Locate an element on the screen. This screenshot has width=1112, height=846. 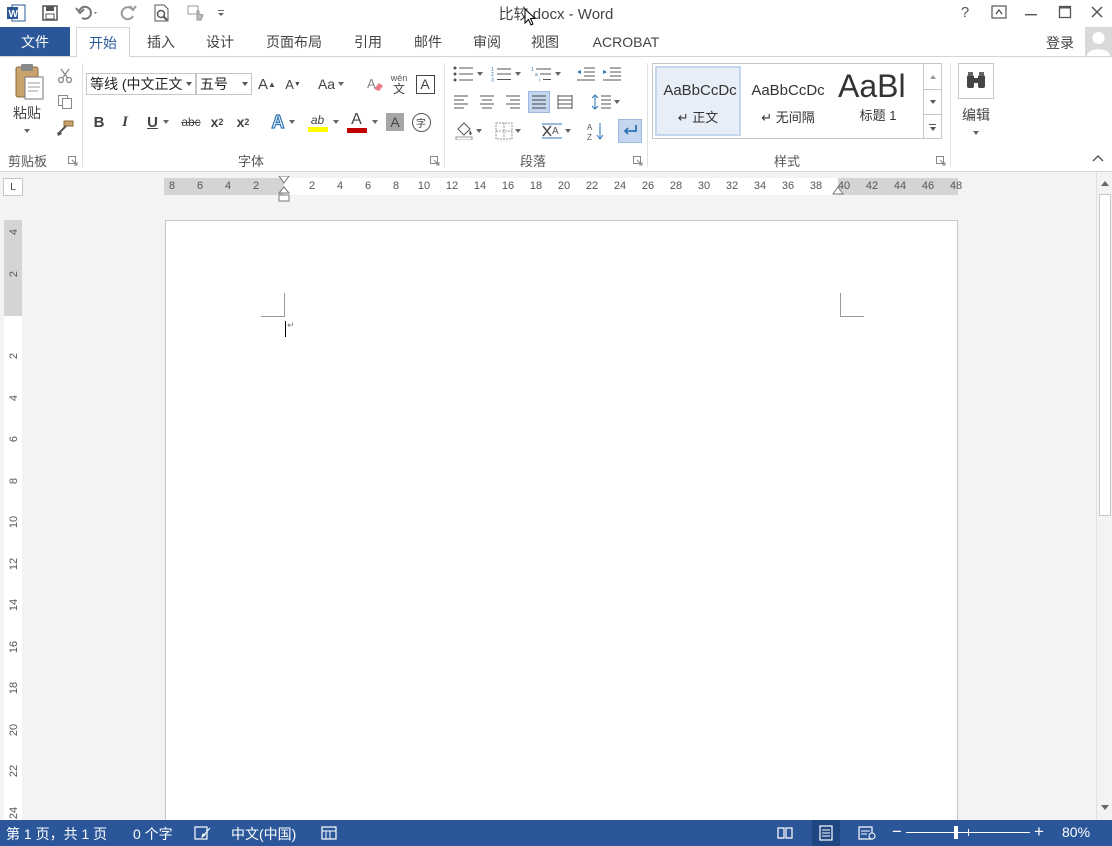
numbering-button: 123 is located at coordinates (506, 74).